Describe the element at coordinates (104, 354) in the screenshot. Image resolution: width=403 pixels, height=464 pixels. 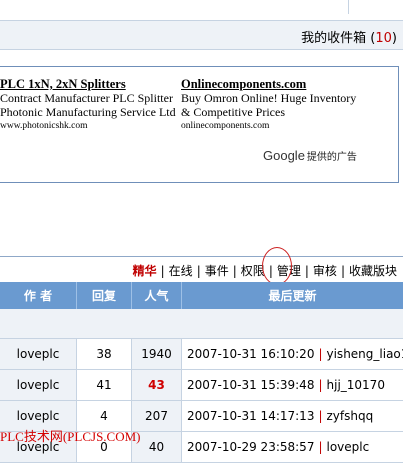
I see `replies-cell: 38` at that location.